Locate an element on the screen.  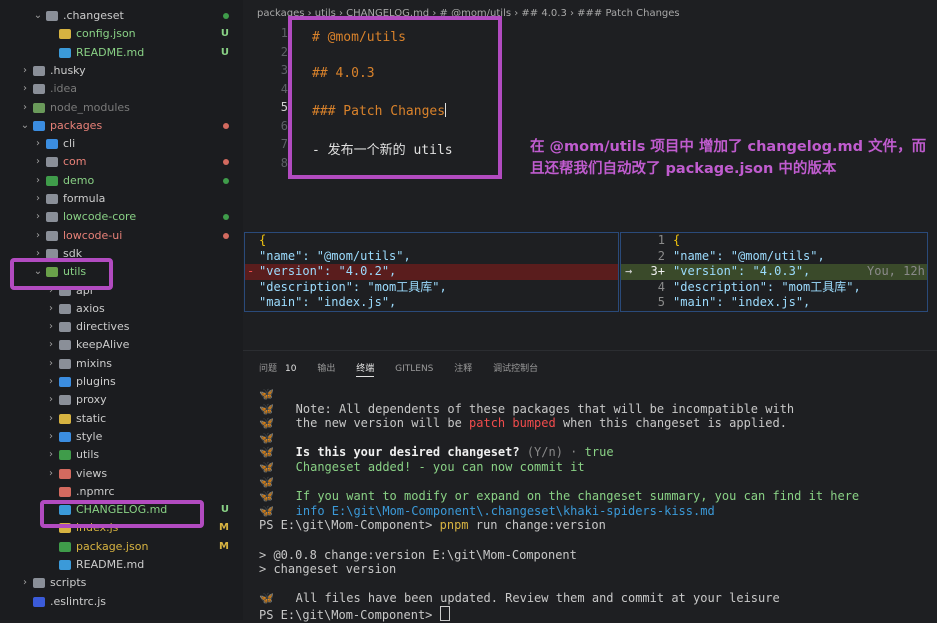
line-number: 8 is located at coordinates (284, 162).